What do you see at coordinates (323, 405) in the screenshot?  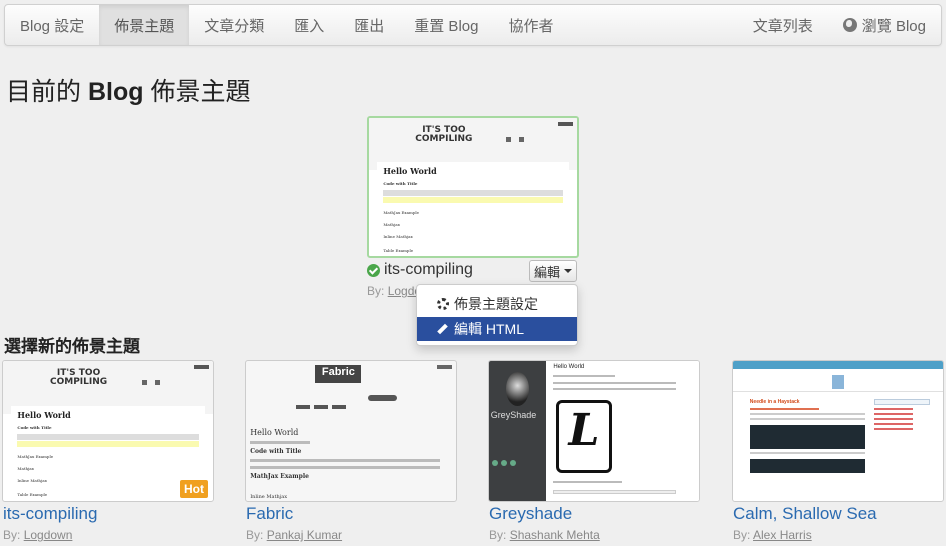 I see `thumb-nav` at bounding box center [323, 405].